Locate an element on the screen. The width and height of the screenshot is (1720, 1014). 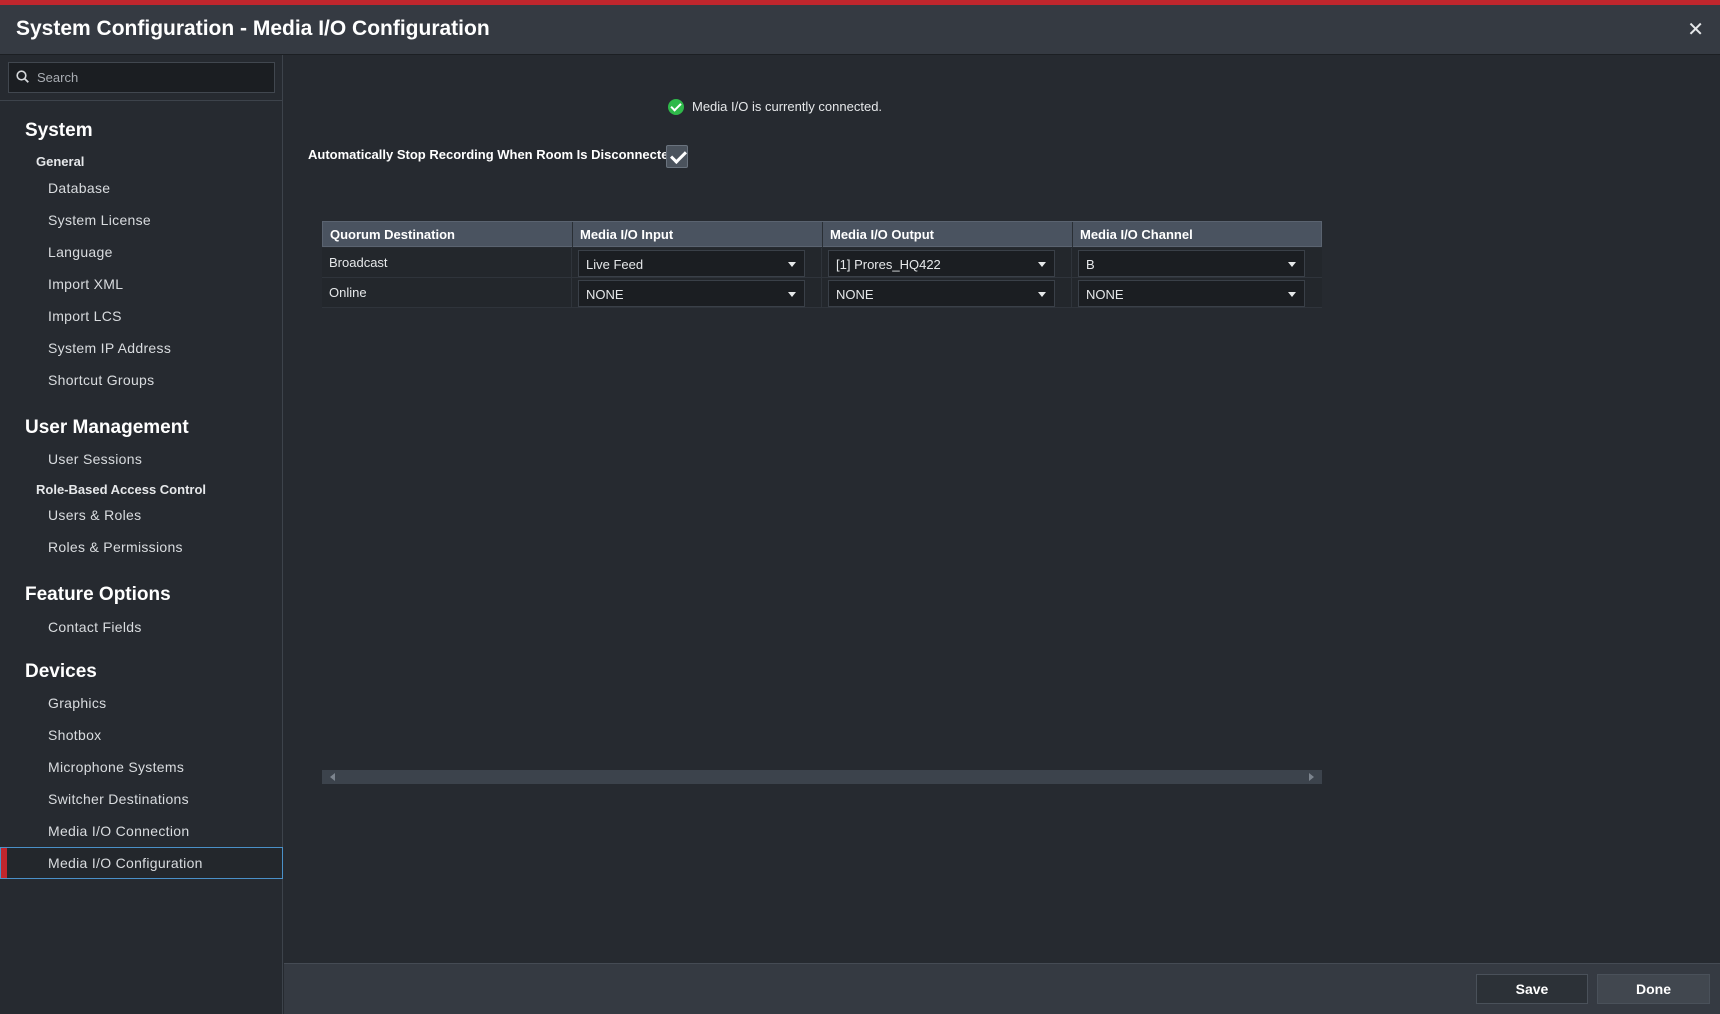
input-dropdown: Live Feed is located at coordinates (691, 263).